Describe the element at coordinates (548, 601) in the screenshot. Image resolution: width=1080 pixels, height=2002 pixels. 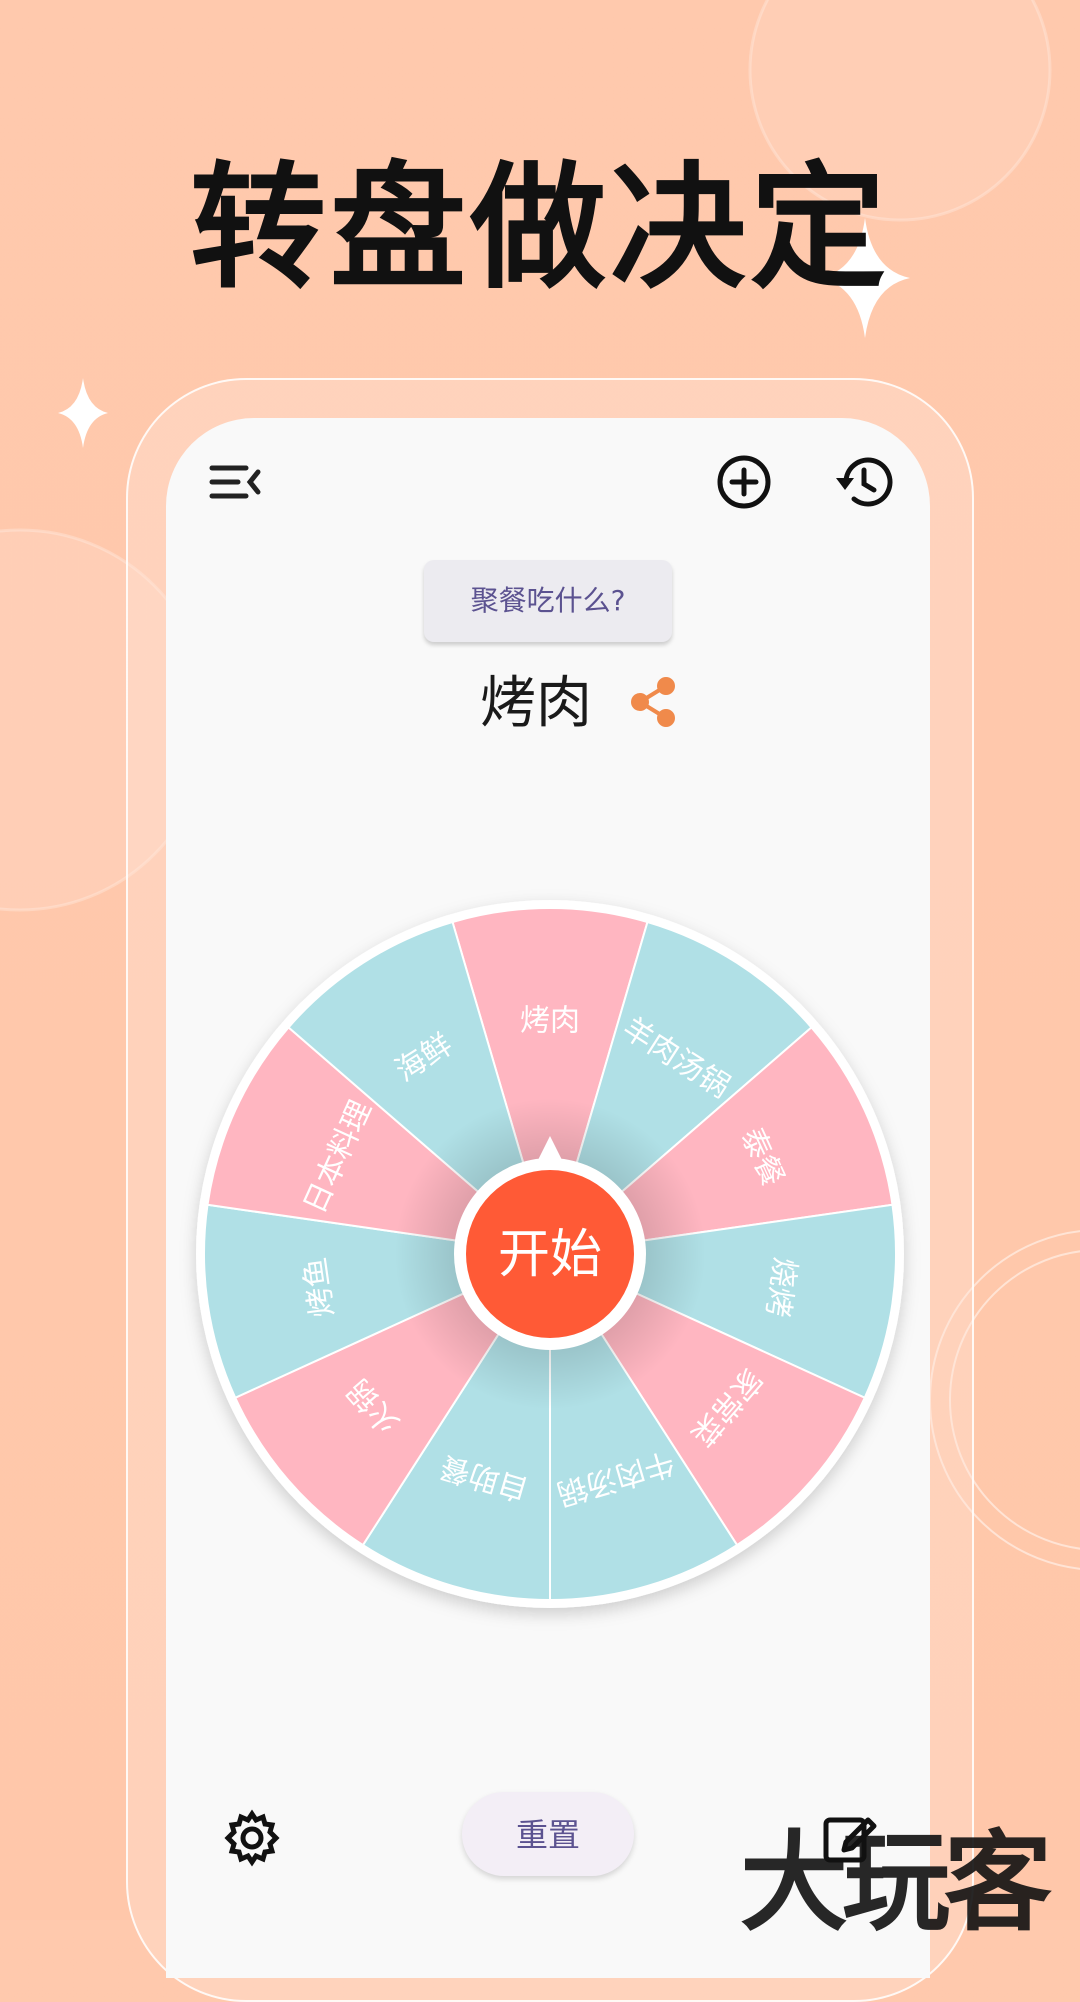
I see `topic-button: 聚餐吃什么?` at that location.